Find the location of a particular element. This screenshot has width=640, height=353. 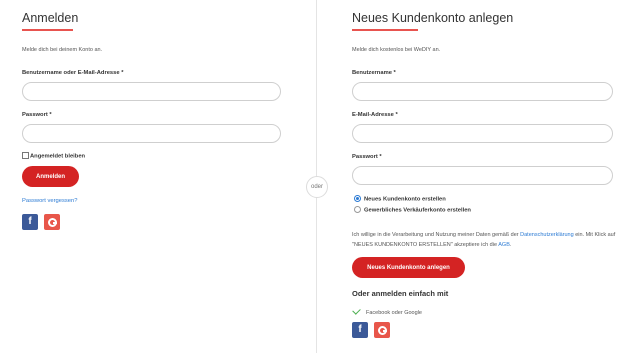

radio-seller-account: Gewerbliches Verkäuferkonto erstellen is located at coordinates (412, 210).